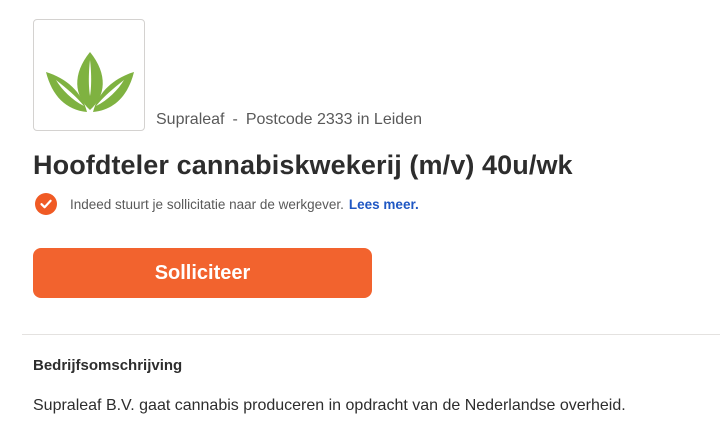 This screenshot has width=720, height=431. I want to click on company-info: Supraleaf - Postcode 2333 in Leiden, so click(289, 120).